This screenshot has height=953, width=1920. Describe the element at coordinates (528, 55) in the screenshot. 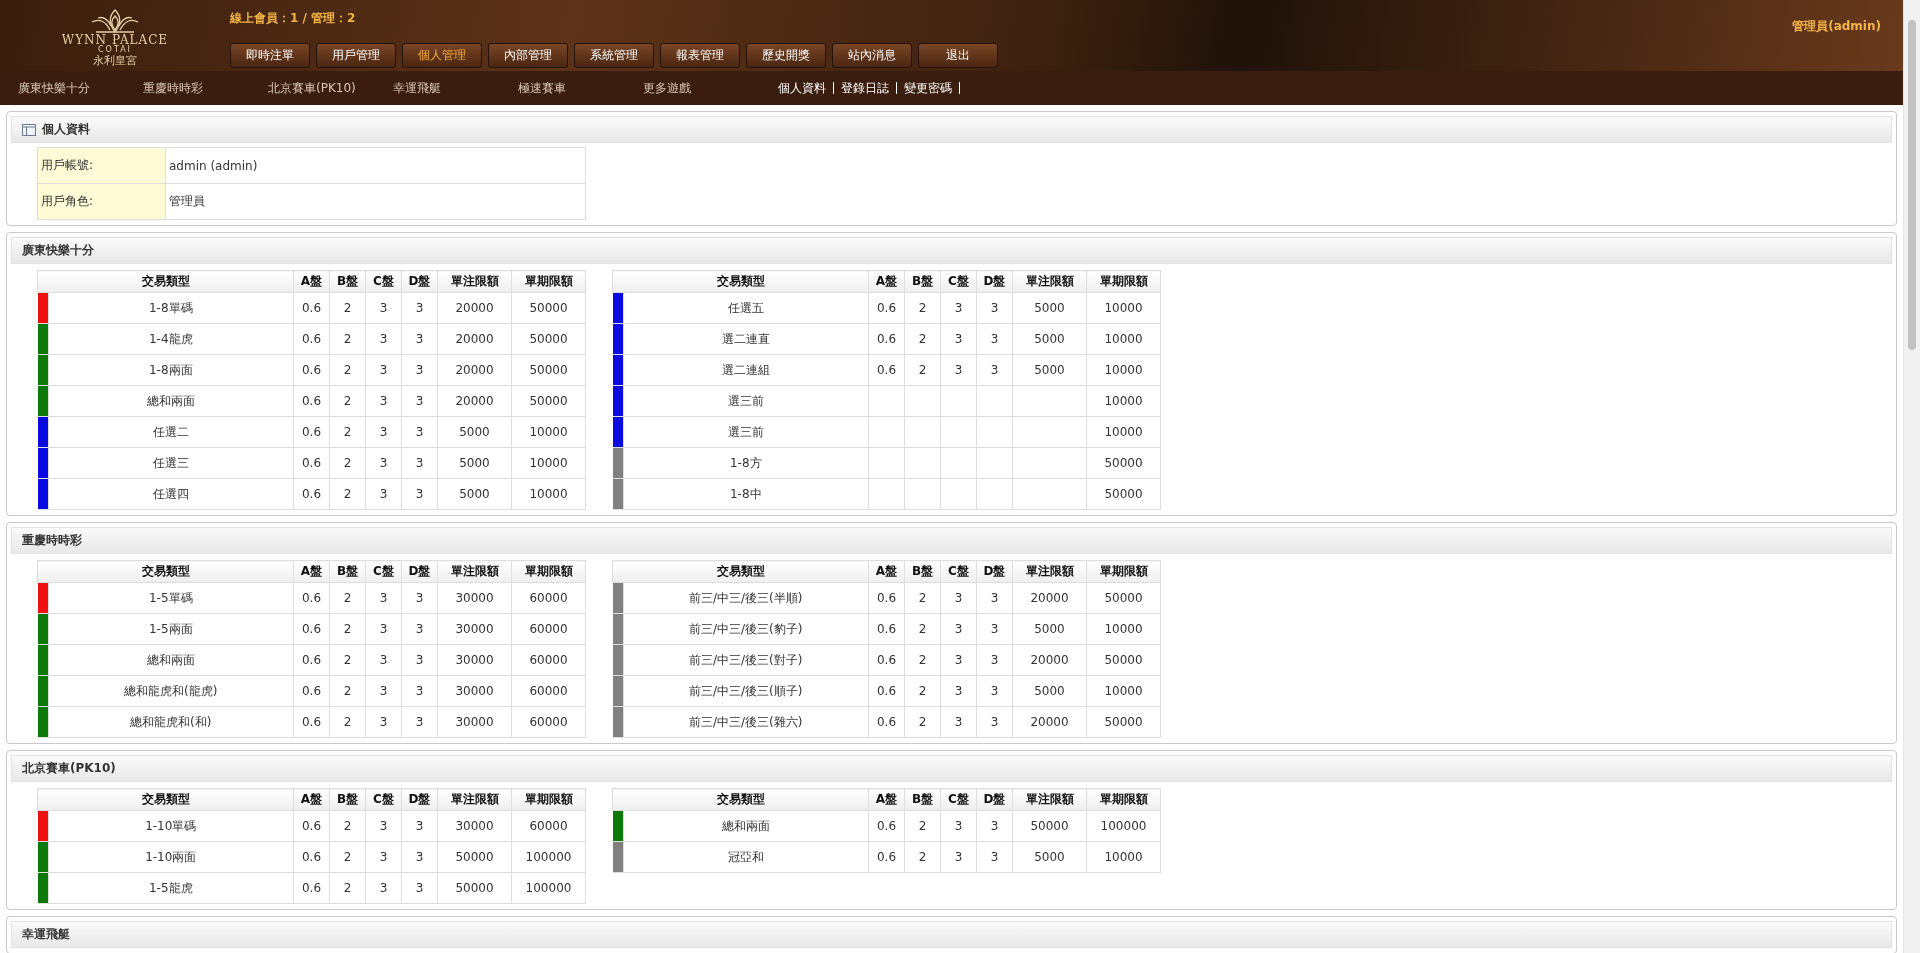

I see `nav-tab: 內部管理` at that location.